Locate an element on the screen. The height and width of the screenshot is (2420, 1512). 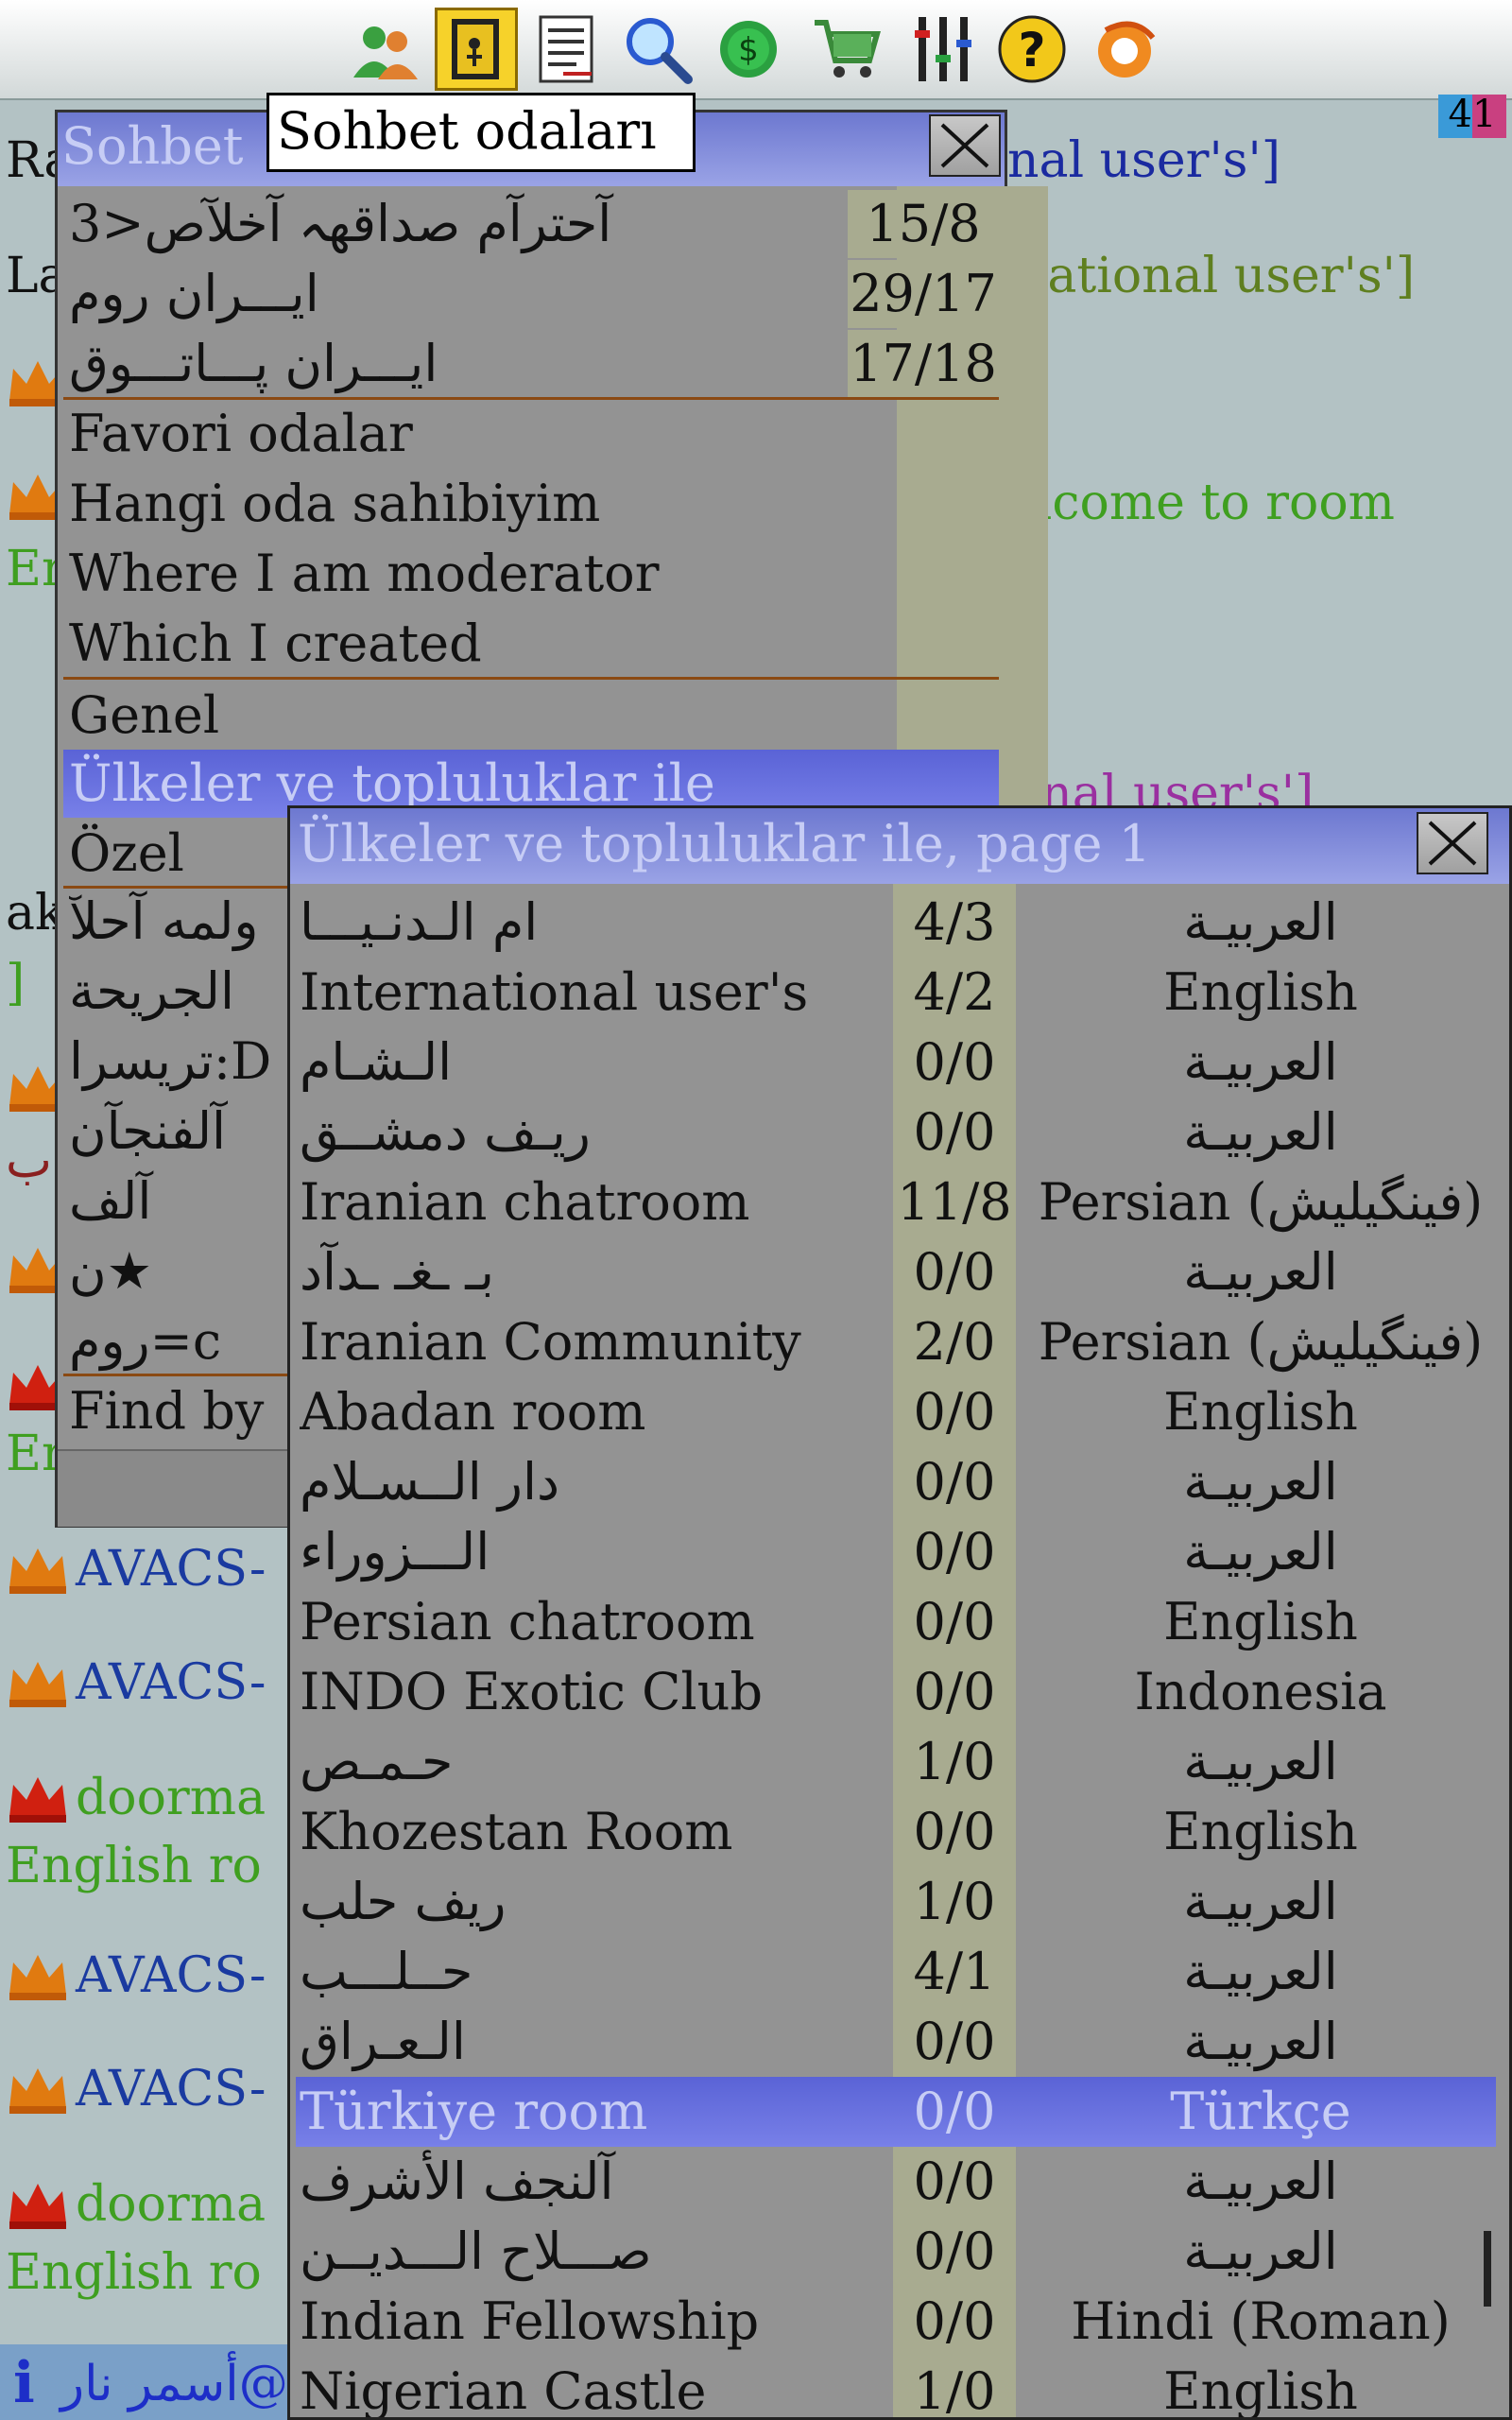
help-icon: ? is located at coordinates (1032, 49).